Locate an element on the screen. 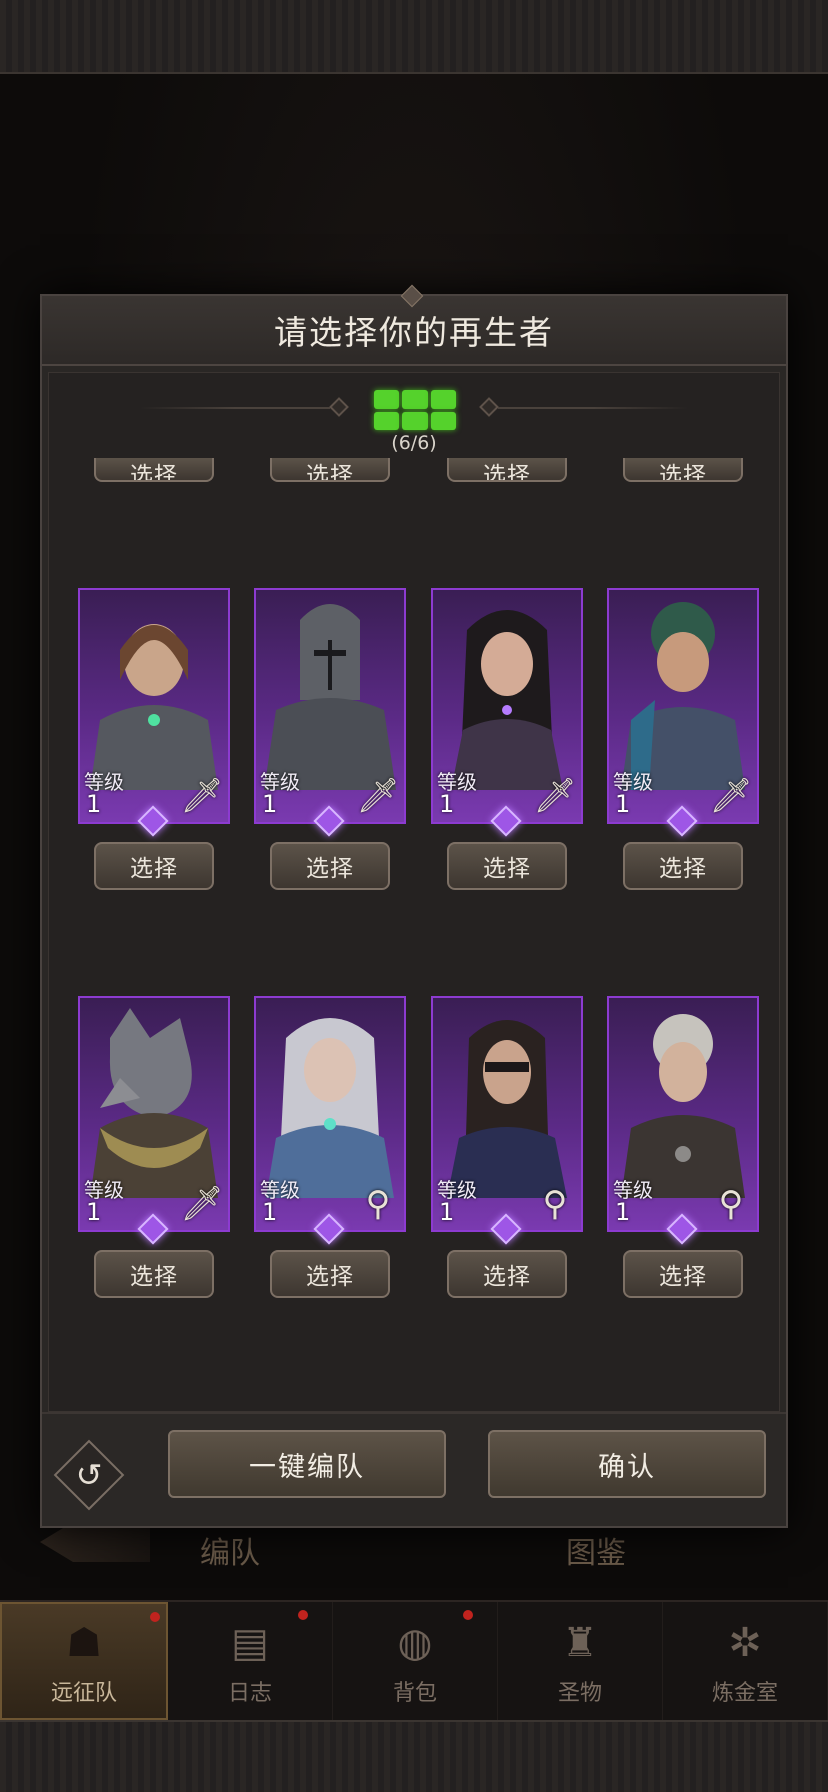  nav-label-journal: 日志 is located at coordinates (249, 1693).